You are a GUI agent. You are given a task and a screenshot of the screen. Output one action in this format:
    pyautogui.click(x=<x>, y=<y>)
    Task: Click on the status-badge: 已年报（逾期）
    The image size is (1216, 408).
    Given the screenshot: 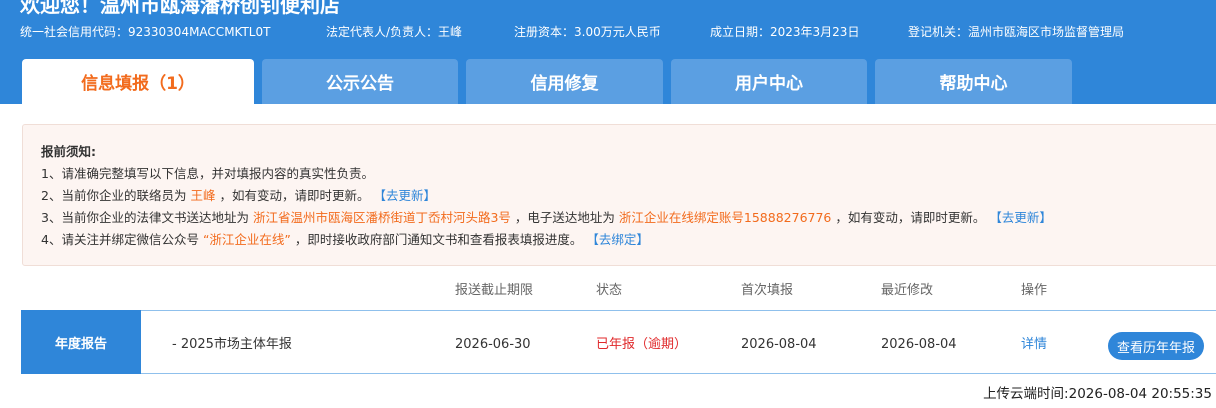 What is the action you would take?
    pyautogui.click(x=642, y=344)
    